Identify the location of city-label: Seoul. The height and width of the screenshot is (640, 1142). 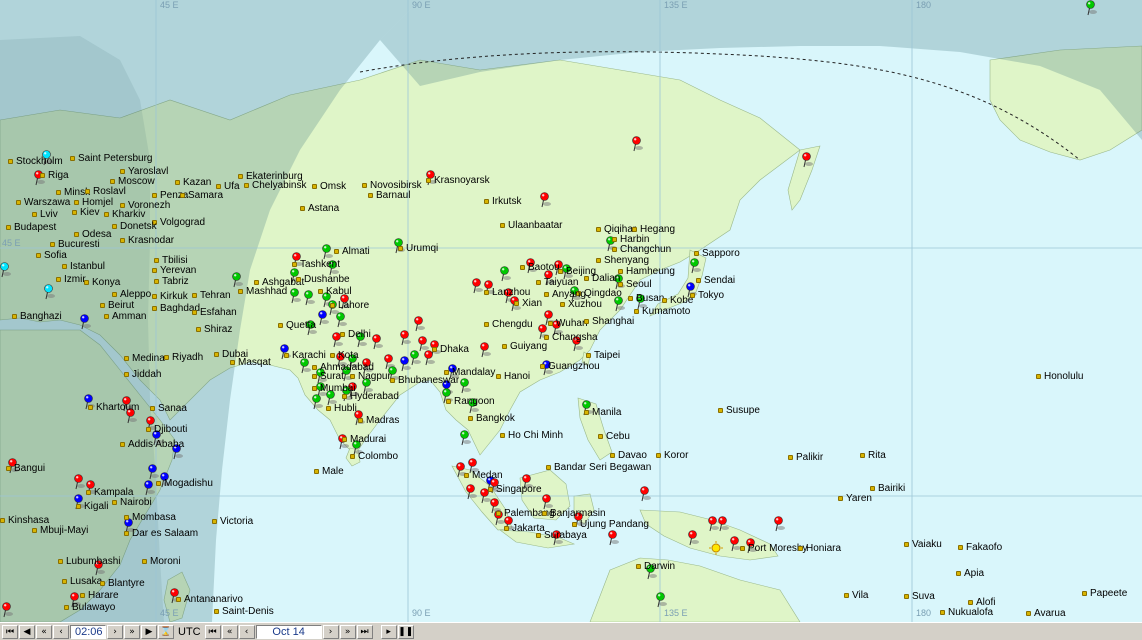
(635, 285).